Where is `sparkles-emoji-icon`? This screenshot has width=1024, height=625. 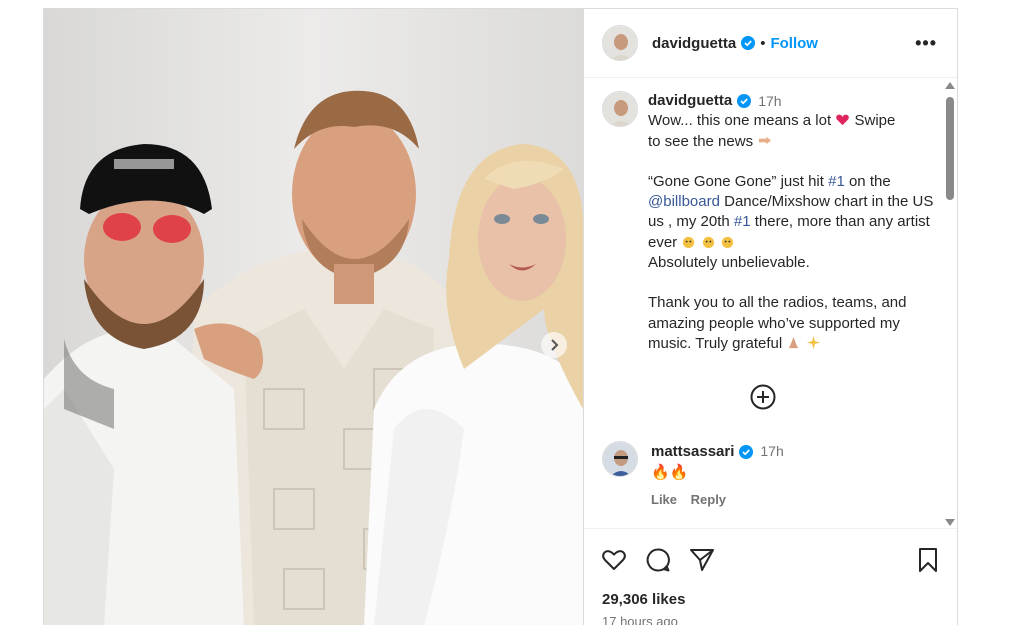 sparkles-emoji-icon is located at coordinates (813, 342).